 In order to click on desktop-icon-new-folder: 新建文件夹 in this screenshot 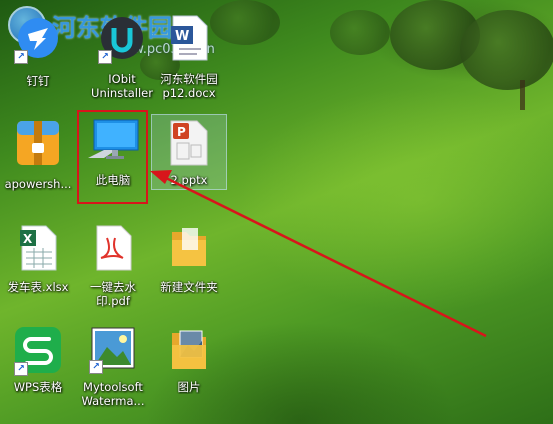, I will do `click(189, 265)`.